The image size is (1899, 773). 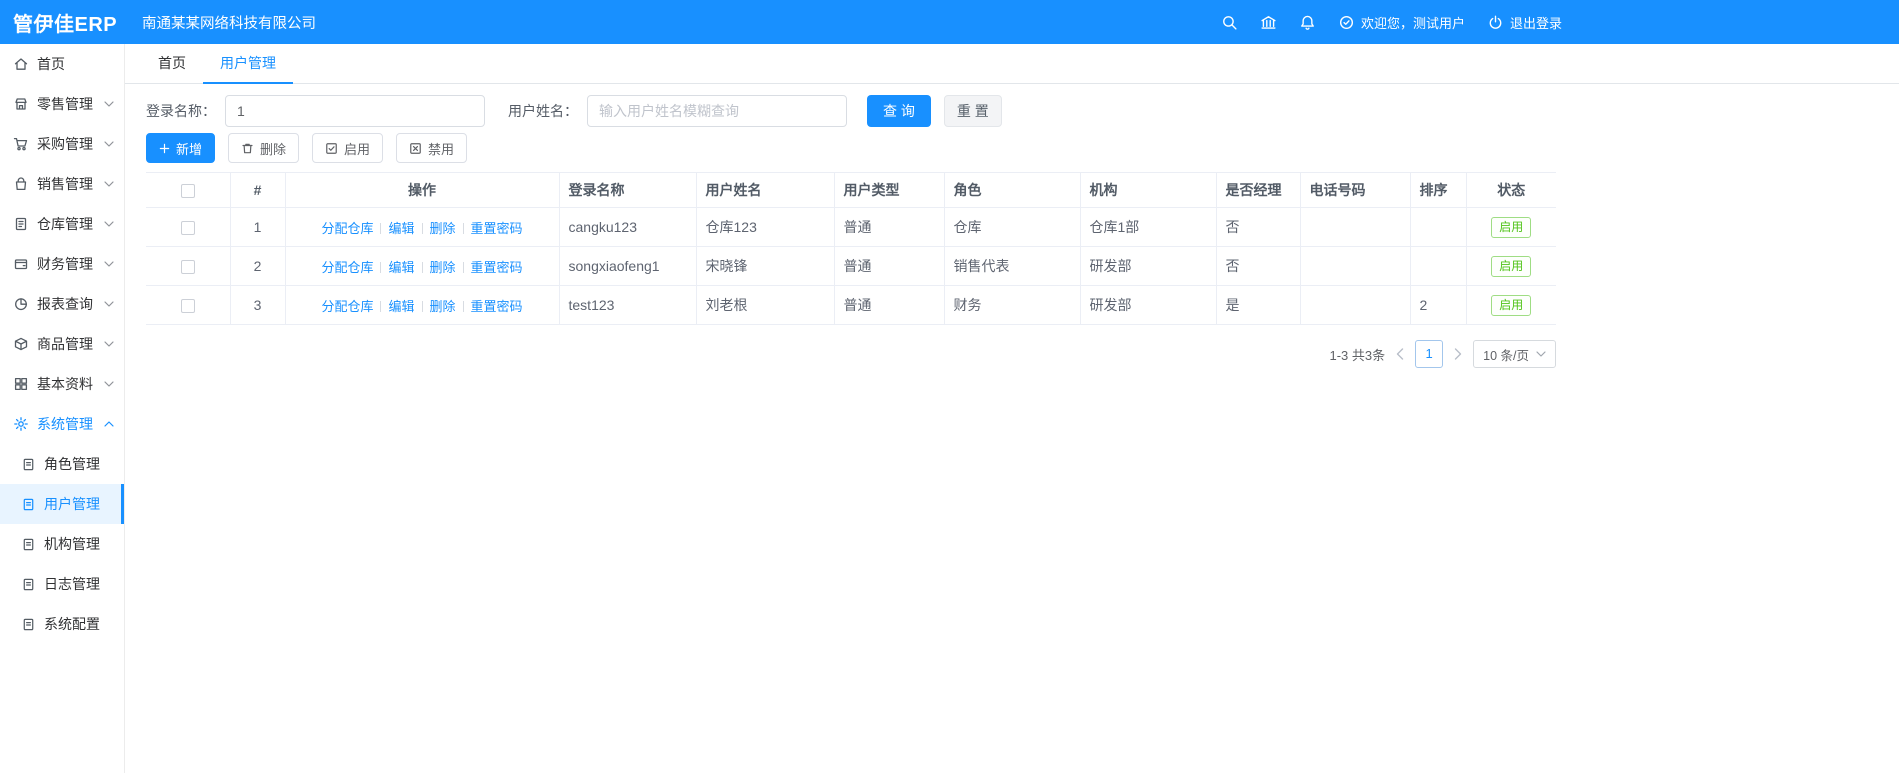 I want to click on search-icon, so click(x=1229, y=22).